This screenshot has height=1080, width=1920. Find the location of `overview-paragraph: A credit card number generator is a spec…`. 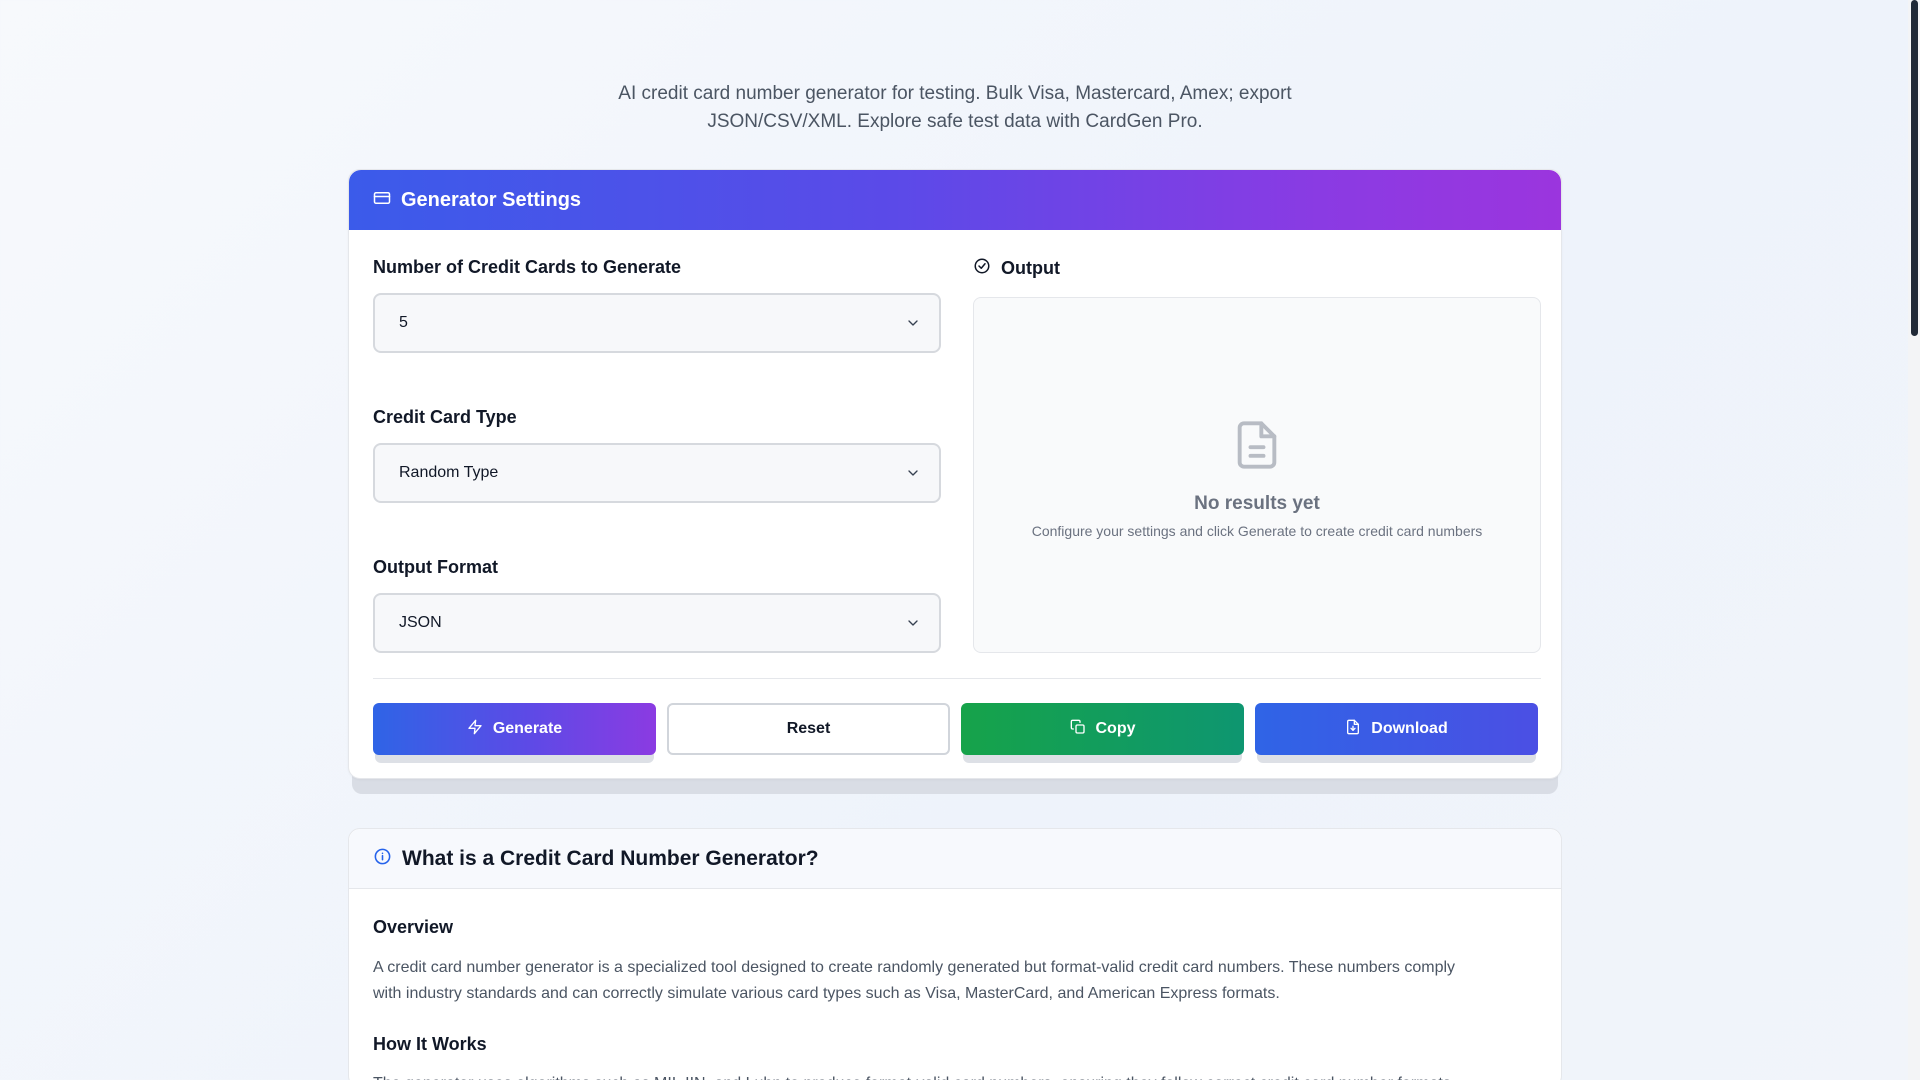

overview-paragraph: A credit card number generator is a spec… is located at coordinates (958, 981).